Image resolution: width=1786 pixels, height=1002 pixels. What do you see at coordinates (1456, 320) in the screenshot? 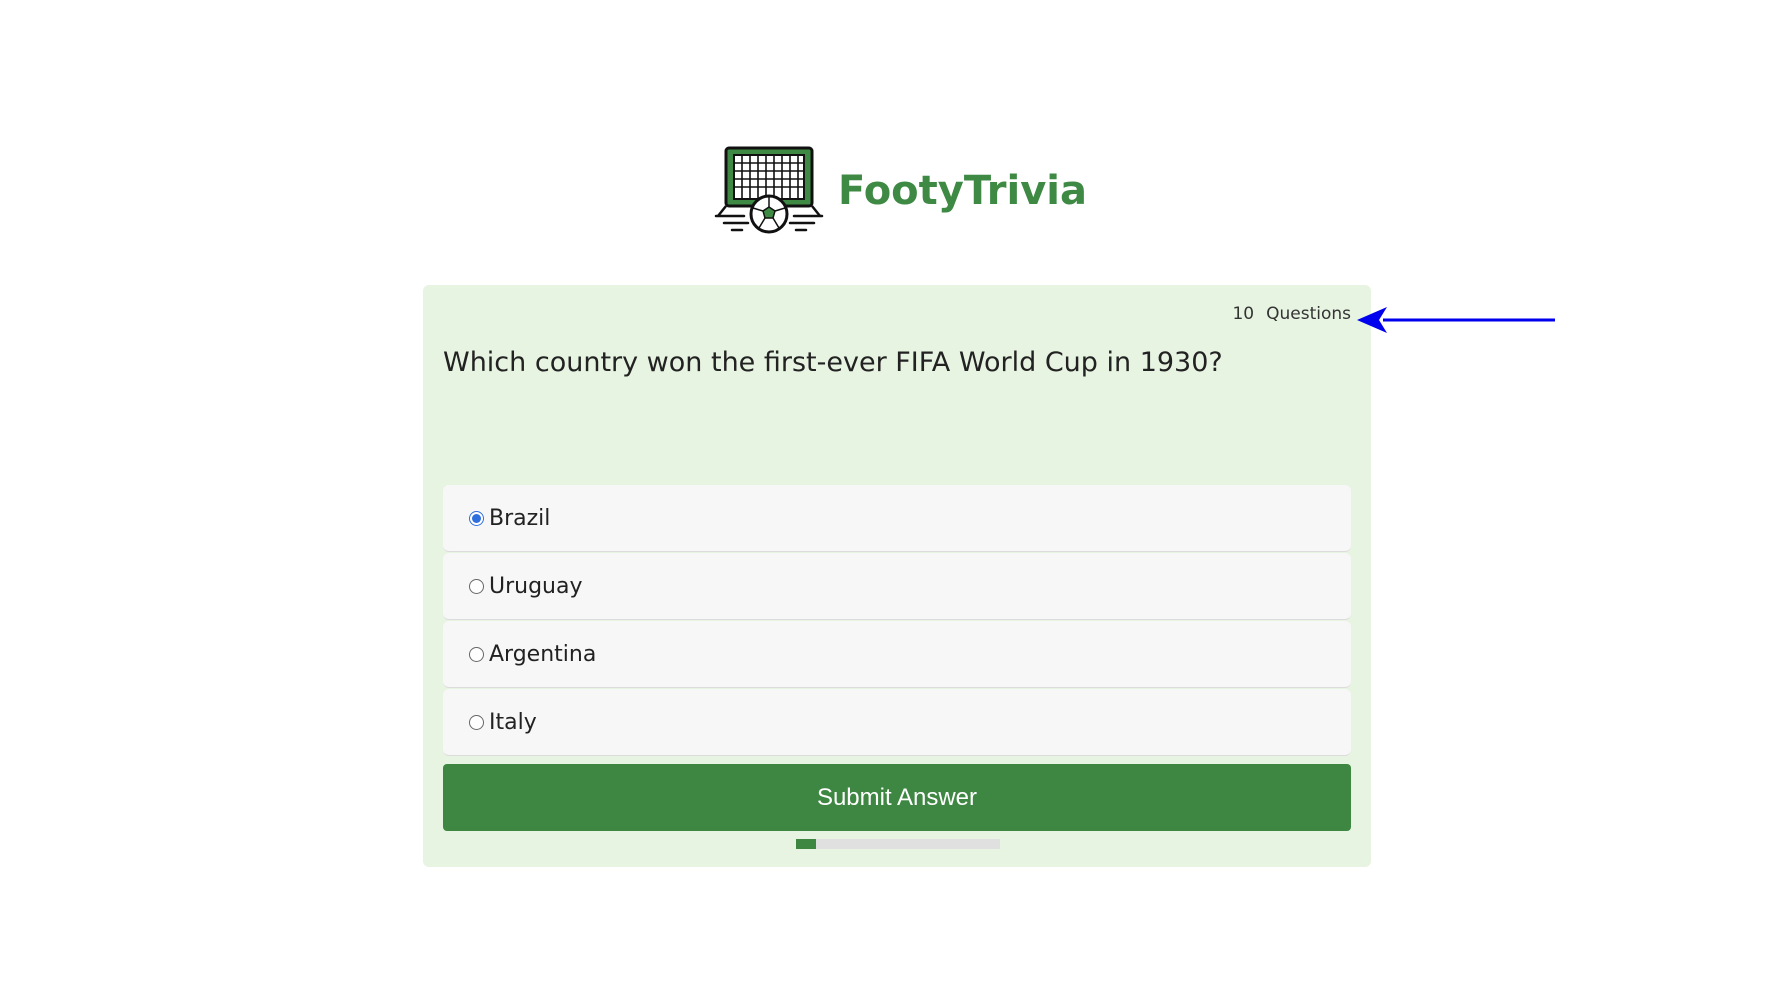
I see `arrow-left-icon` at bounding box center [1456, 320].